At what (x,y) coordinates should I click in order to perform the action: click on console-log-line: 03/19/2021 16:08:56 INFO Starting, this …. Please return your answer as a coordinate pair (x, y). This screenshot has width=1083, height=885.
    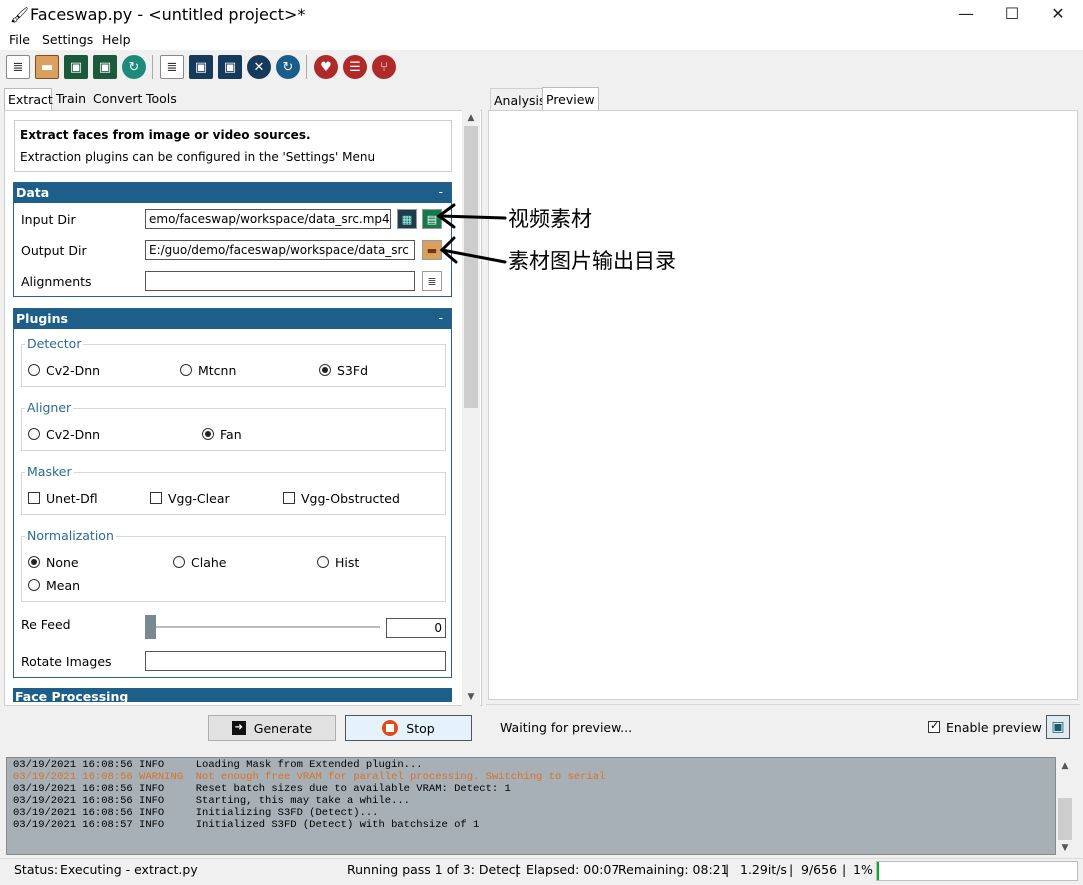
    Looking at the image, I should click on (211, 801).